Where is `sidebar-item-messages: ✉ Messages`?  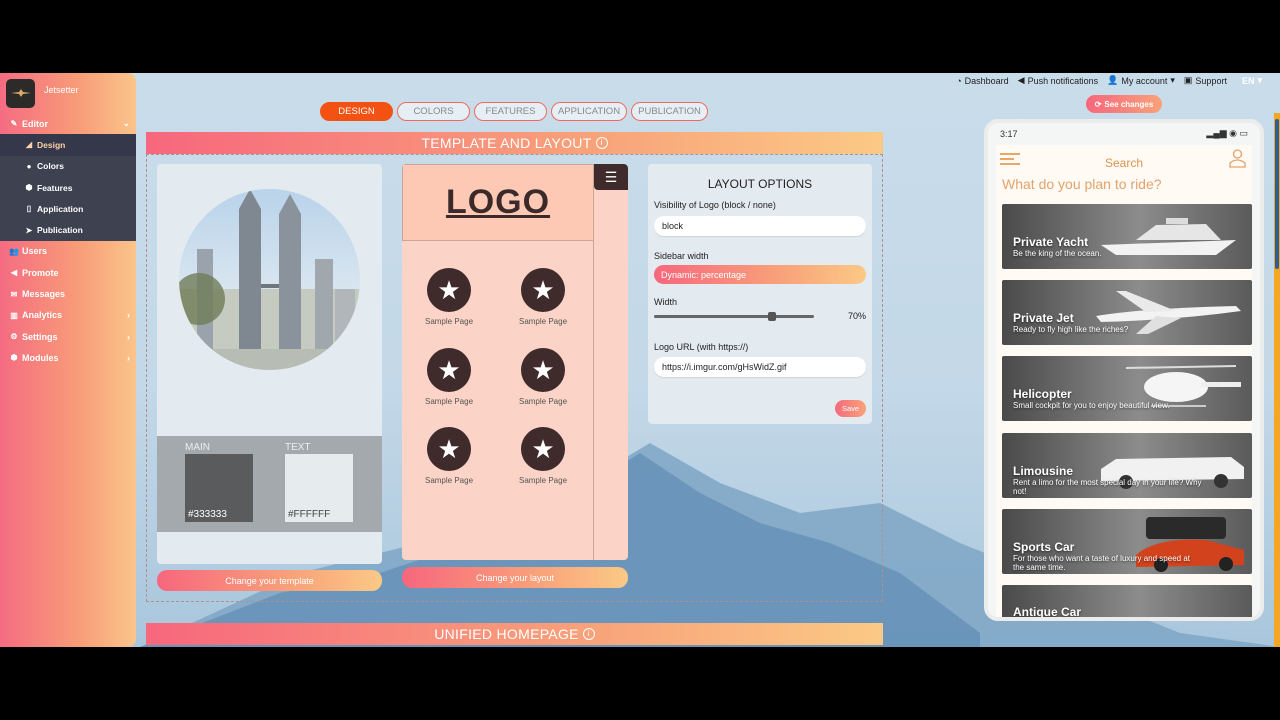 sidebar-item-messages: ✉ Messages is located at coordinates (68, 293).